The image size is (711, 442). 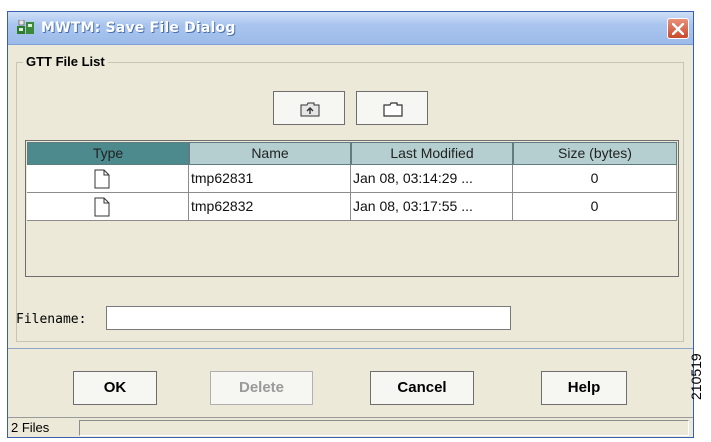 I want to click on help-button: Help, so click(x=584, y=388).